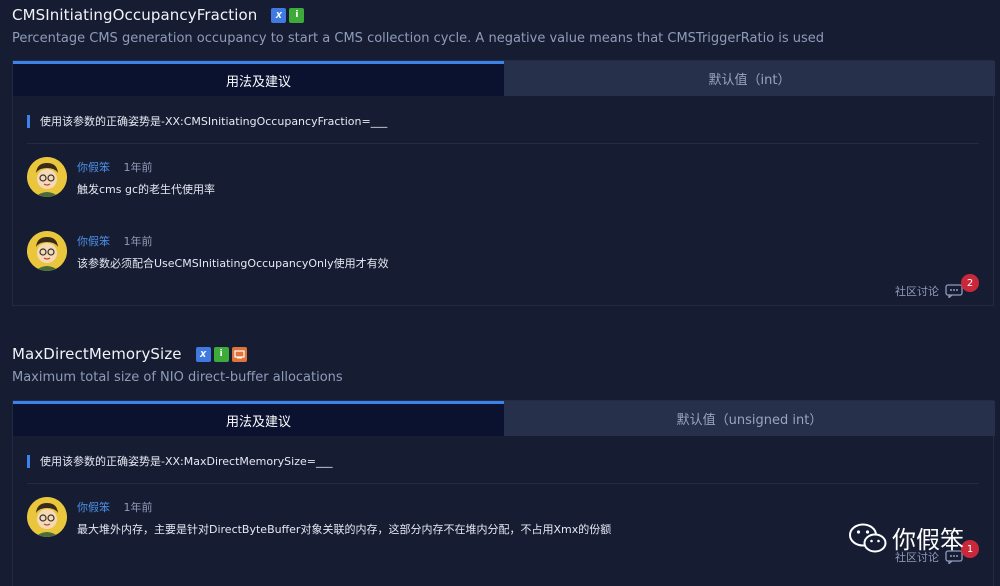 The image size is (1000, 586). Describe the element at coordinates (749, 418) in the screenshot. I see `tab-default-value: 默认值（unsigned int）` at that location.